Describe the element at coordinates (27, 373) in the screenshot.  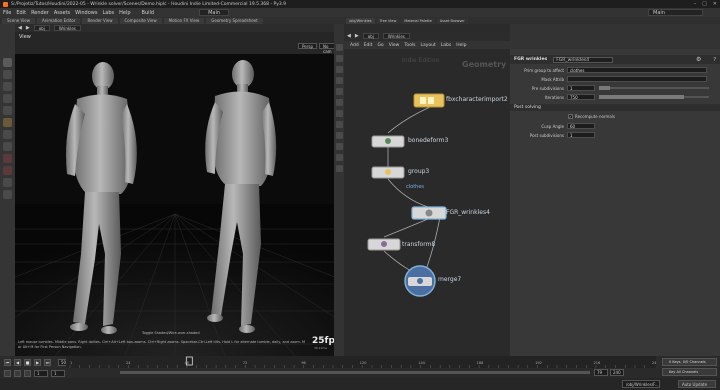
I see `real-time-icon` at that location.